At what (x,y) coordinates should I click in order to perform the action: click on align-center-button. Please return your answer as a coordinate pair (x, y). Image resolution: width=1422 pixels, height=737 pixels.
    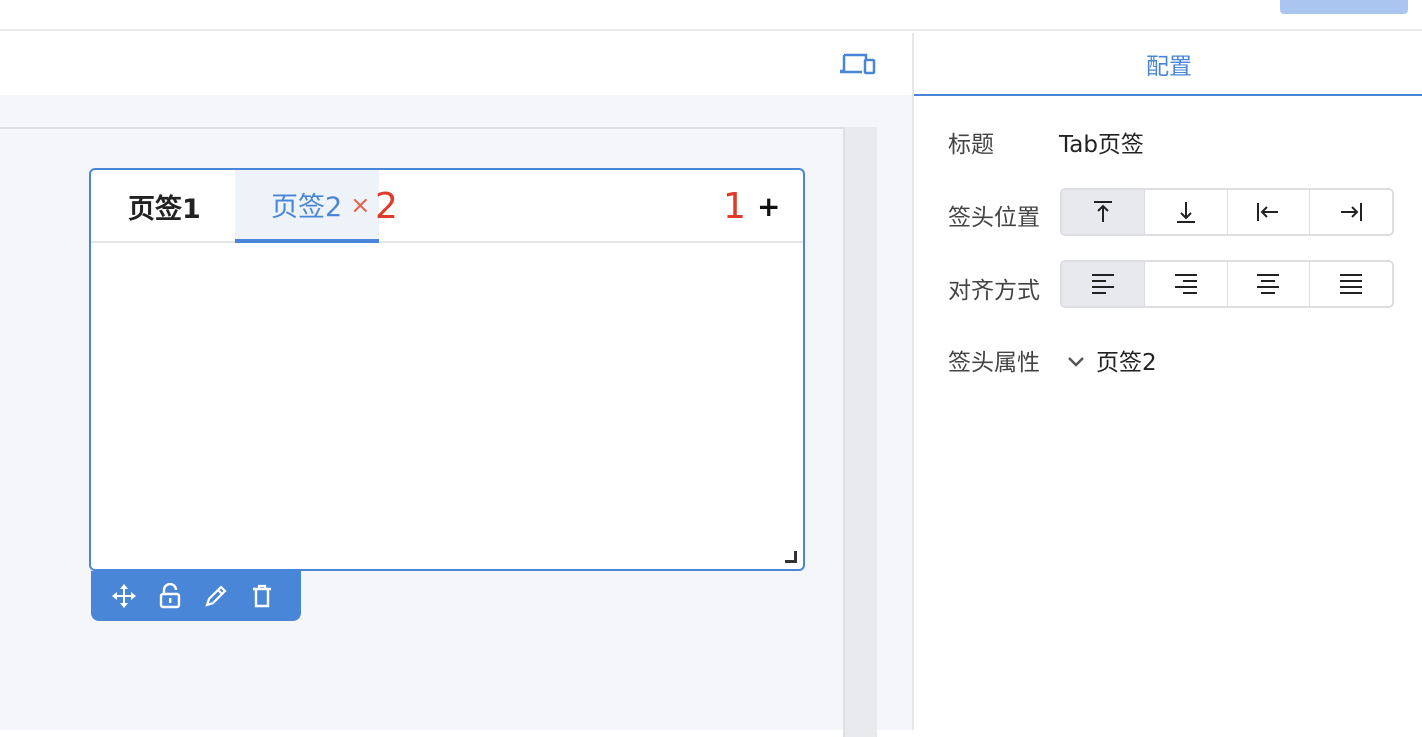
    Looking at the image, I should click on (1269, 284).